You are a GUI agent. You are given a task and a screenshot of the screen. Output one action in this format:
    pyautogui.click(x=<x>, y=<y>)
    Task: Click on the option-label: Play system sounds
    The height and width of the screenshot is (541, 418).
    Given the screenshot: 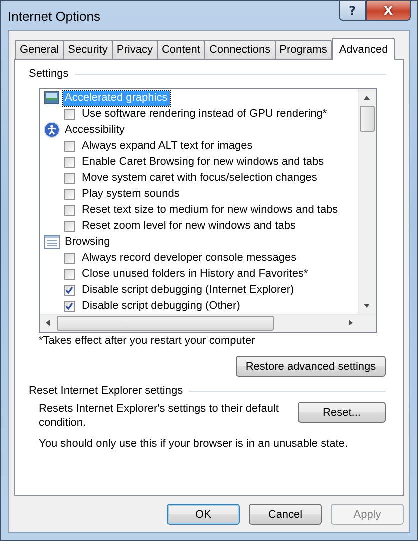 What is the action you would take?
    pyautogui.click(x=131, y=194)
    